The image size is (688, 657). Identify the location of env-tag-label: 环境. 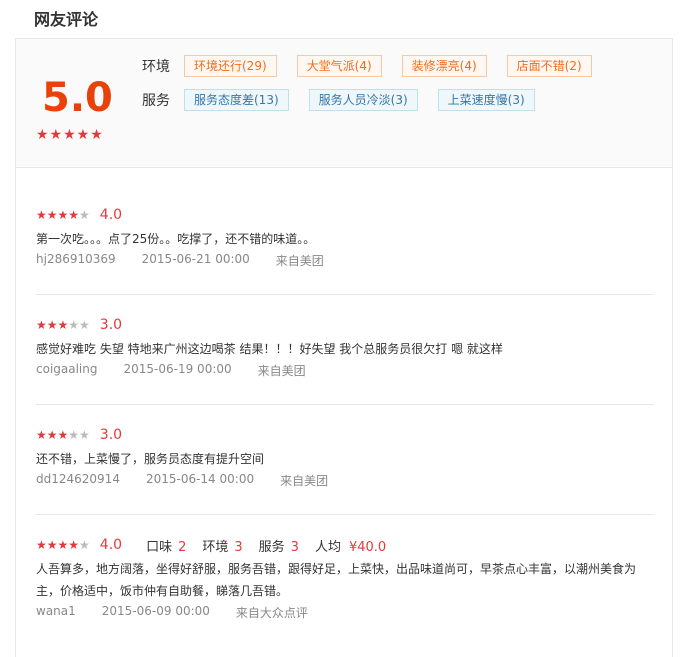
(156, 67).